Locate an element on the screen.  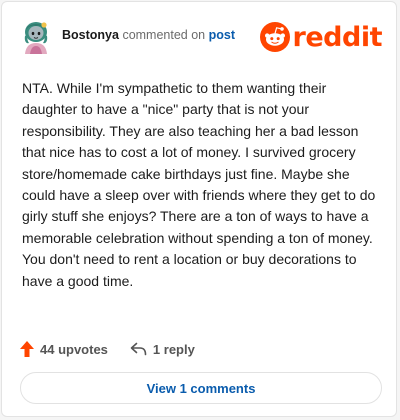
post-link: post is located at coordinates (222, 35).